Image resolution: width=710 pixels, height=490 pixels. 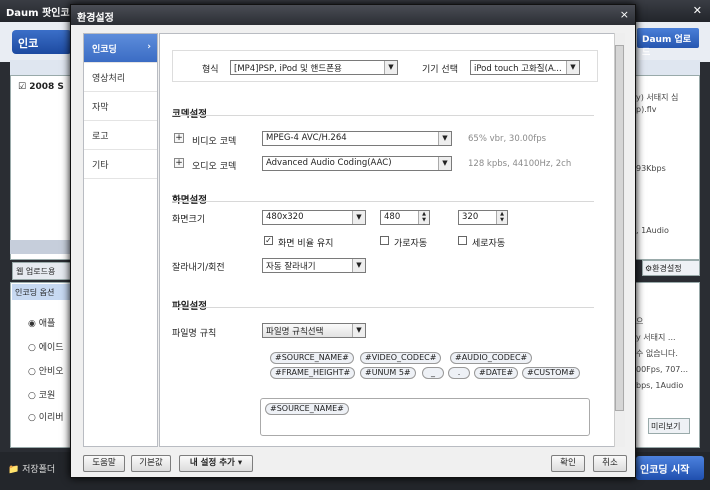 What do you see at coordinates (657, 103) in the screenshot?
I see `file-info-text: y) 서태지 심 p).flv` at bounding box center [657, 103].